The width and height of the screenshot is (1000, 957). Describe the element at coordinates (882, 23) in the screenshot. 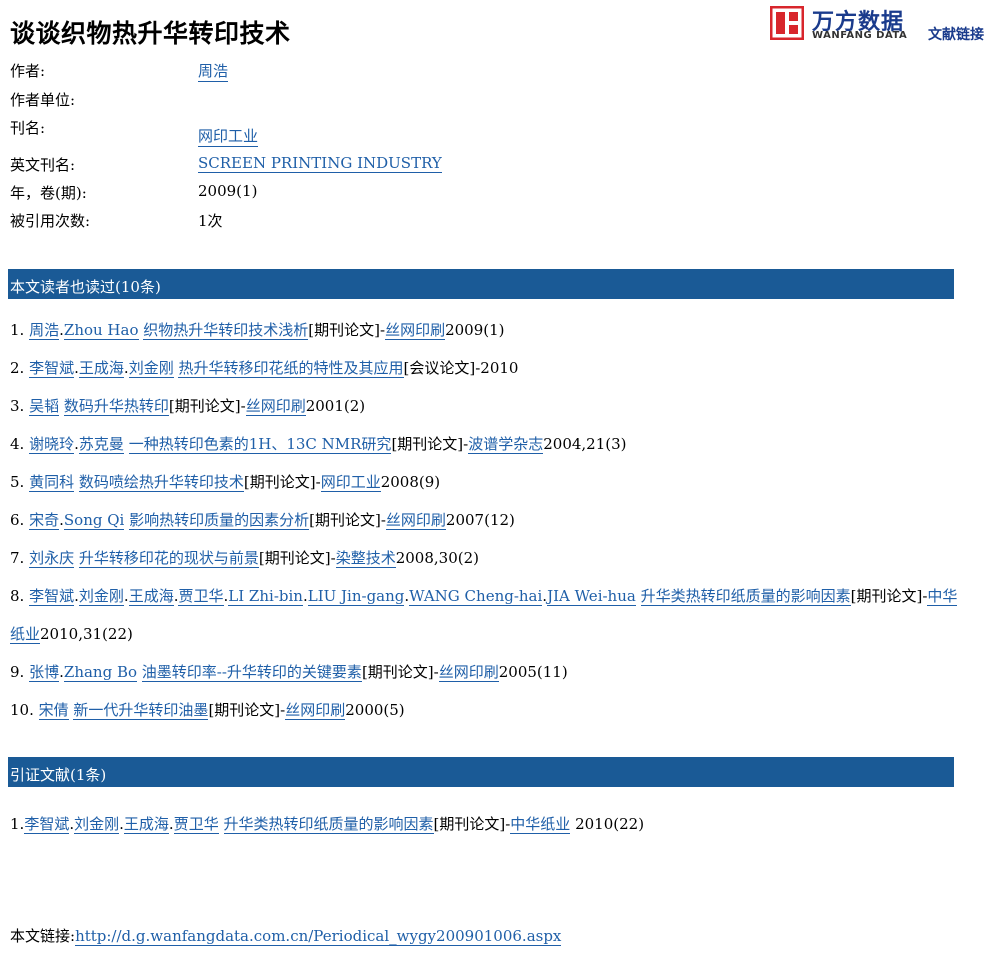

I see `wanfang-logo: 万方数据 WANFANG DATA 文献链接` at that location.